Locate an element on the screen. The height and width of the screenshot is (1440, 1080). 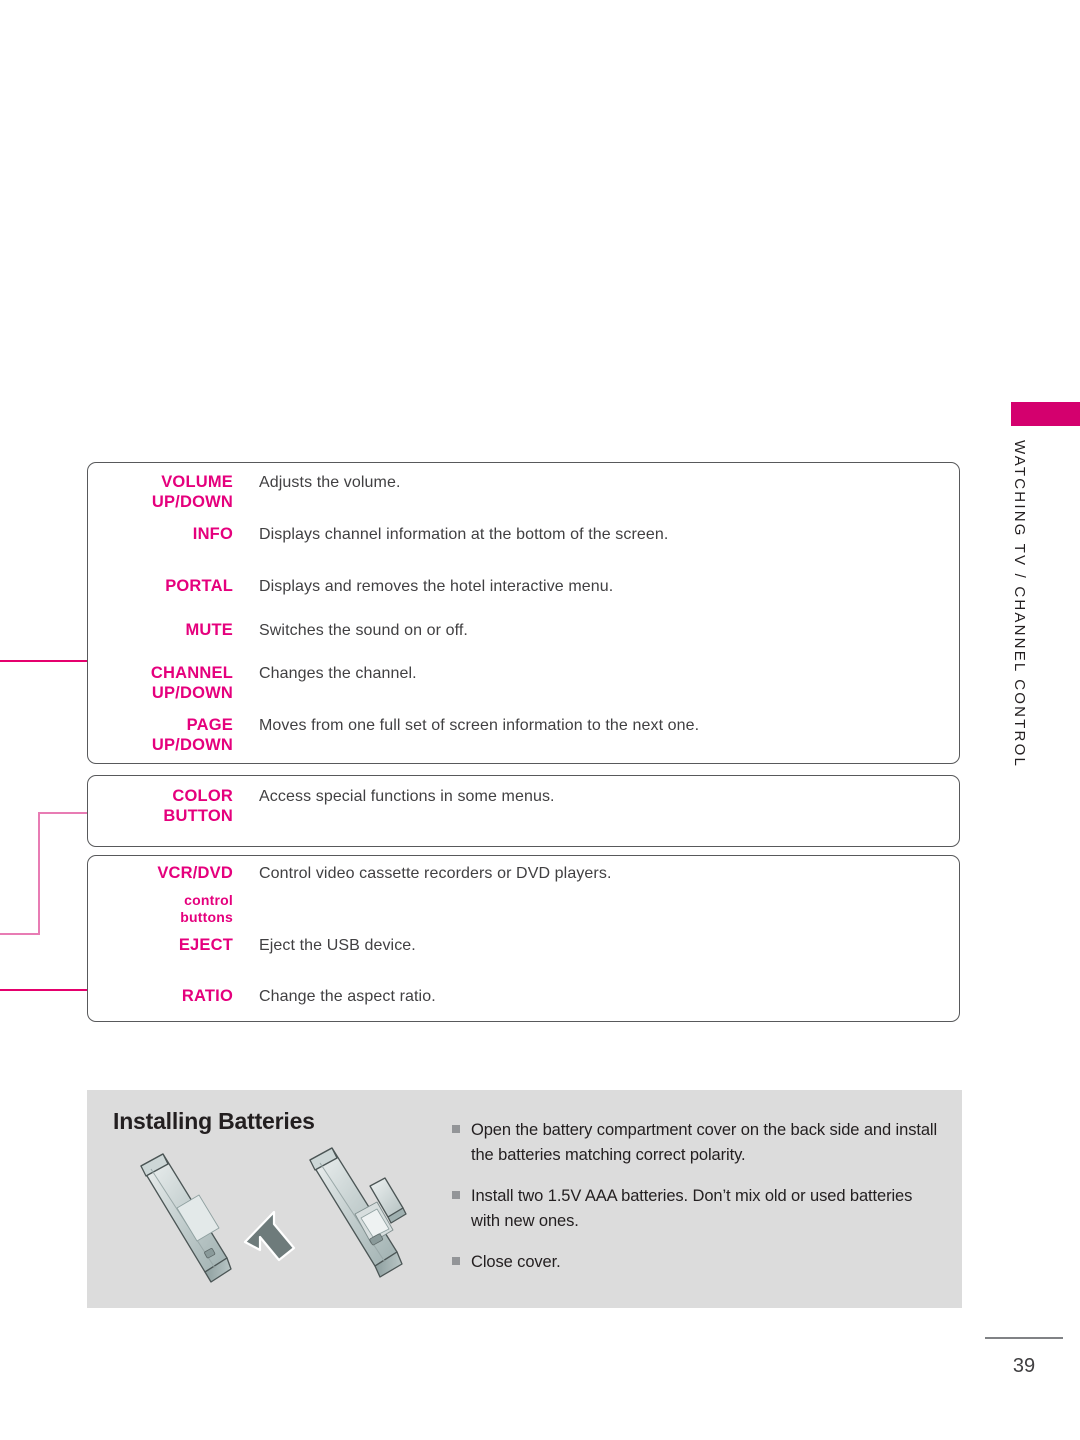
function-description: Switches the sound on or off. is located at coordinates (363, 630).